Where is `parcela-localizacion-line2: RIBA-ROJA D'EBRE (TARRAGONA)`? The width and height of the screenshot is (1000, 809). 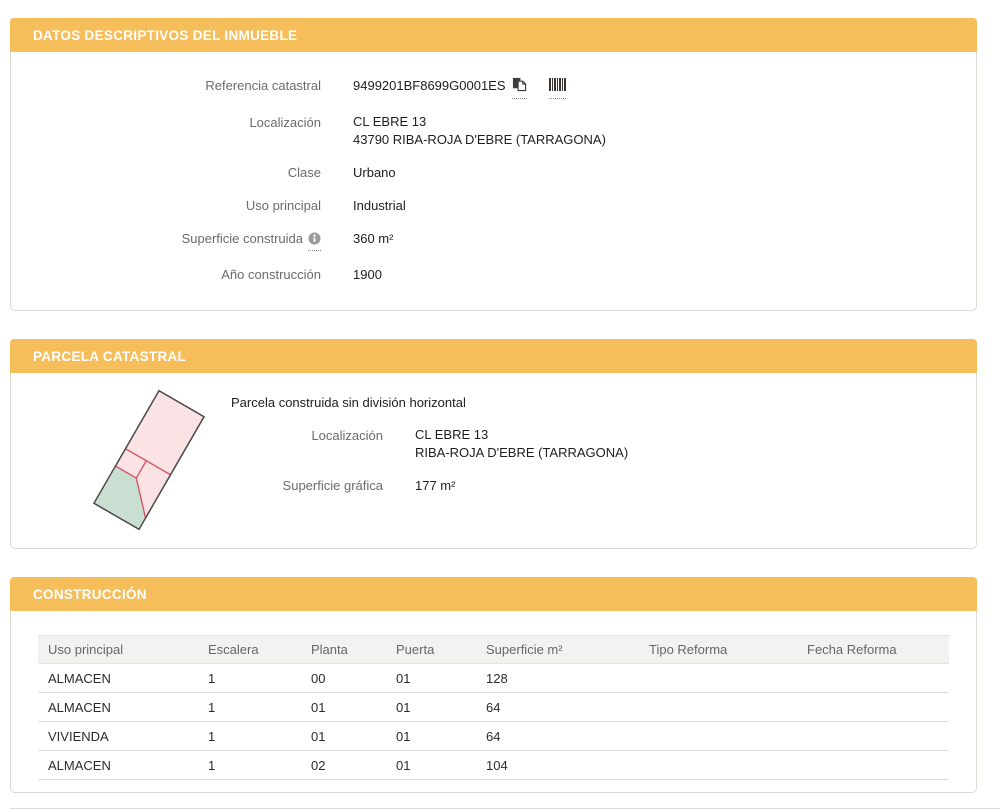 parcela-localizacion-line2: RIBA-ROJA D'EBRE (TARRAGONA) is located at coordinates (522, 452).